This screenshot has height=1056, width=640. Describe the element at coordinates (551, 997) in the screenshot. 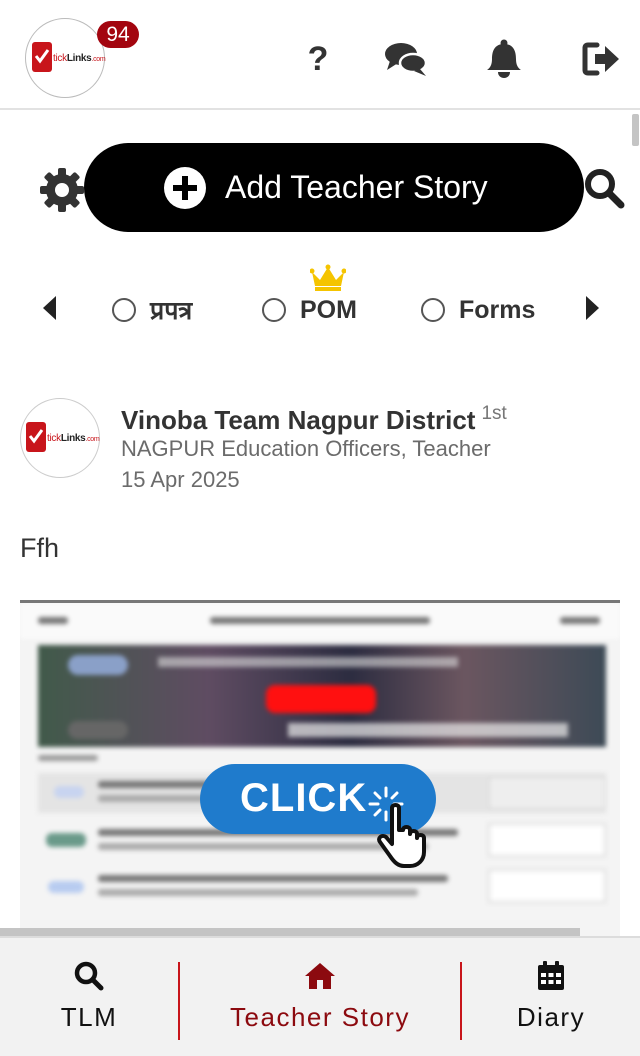

I see `tab-diary: Diary` at that location.